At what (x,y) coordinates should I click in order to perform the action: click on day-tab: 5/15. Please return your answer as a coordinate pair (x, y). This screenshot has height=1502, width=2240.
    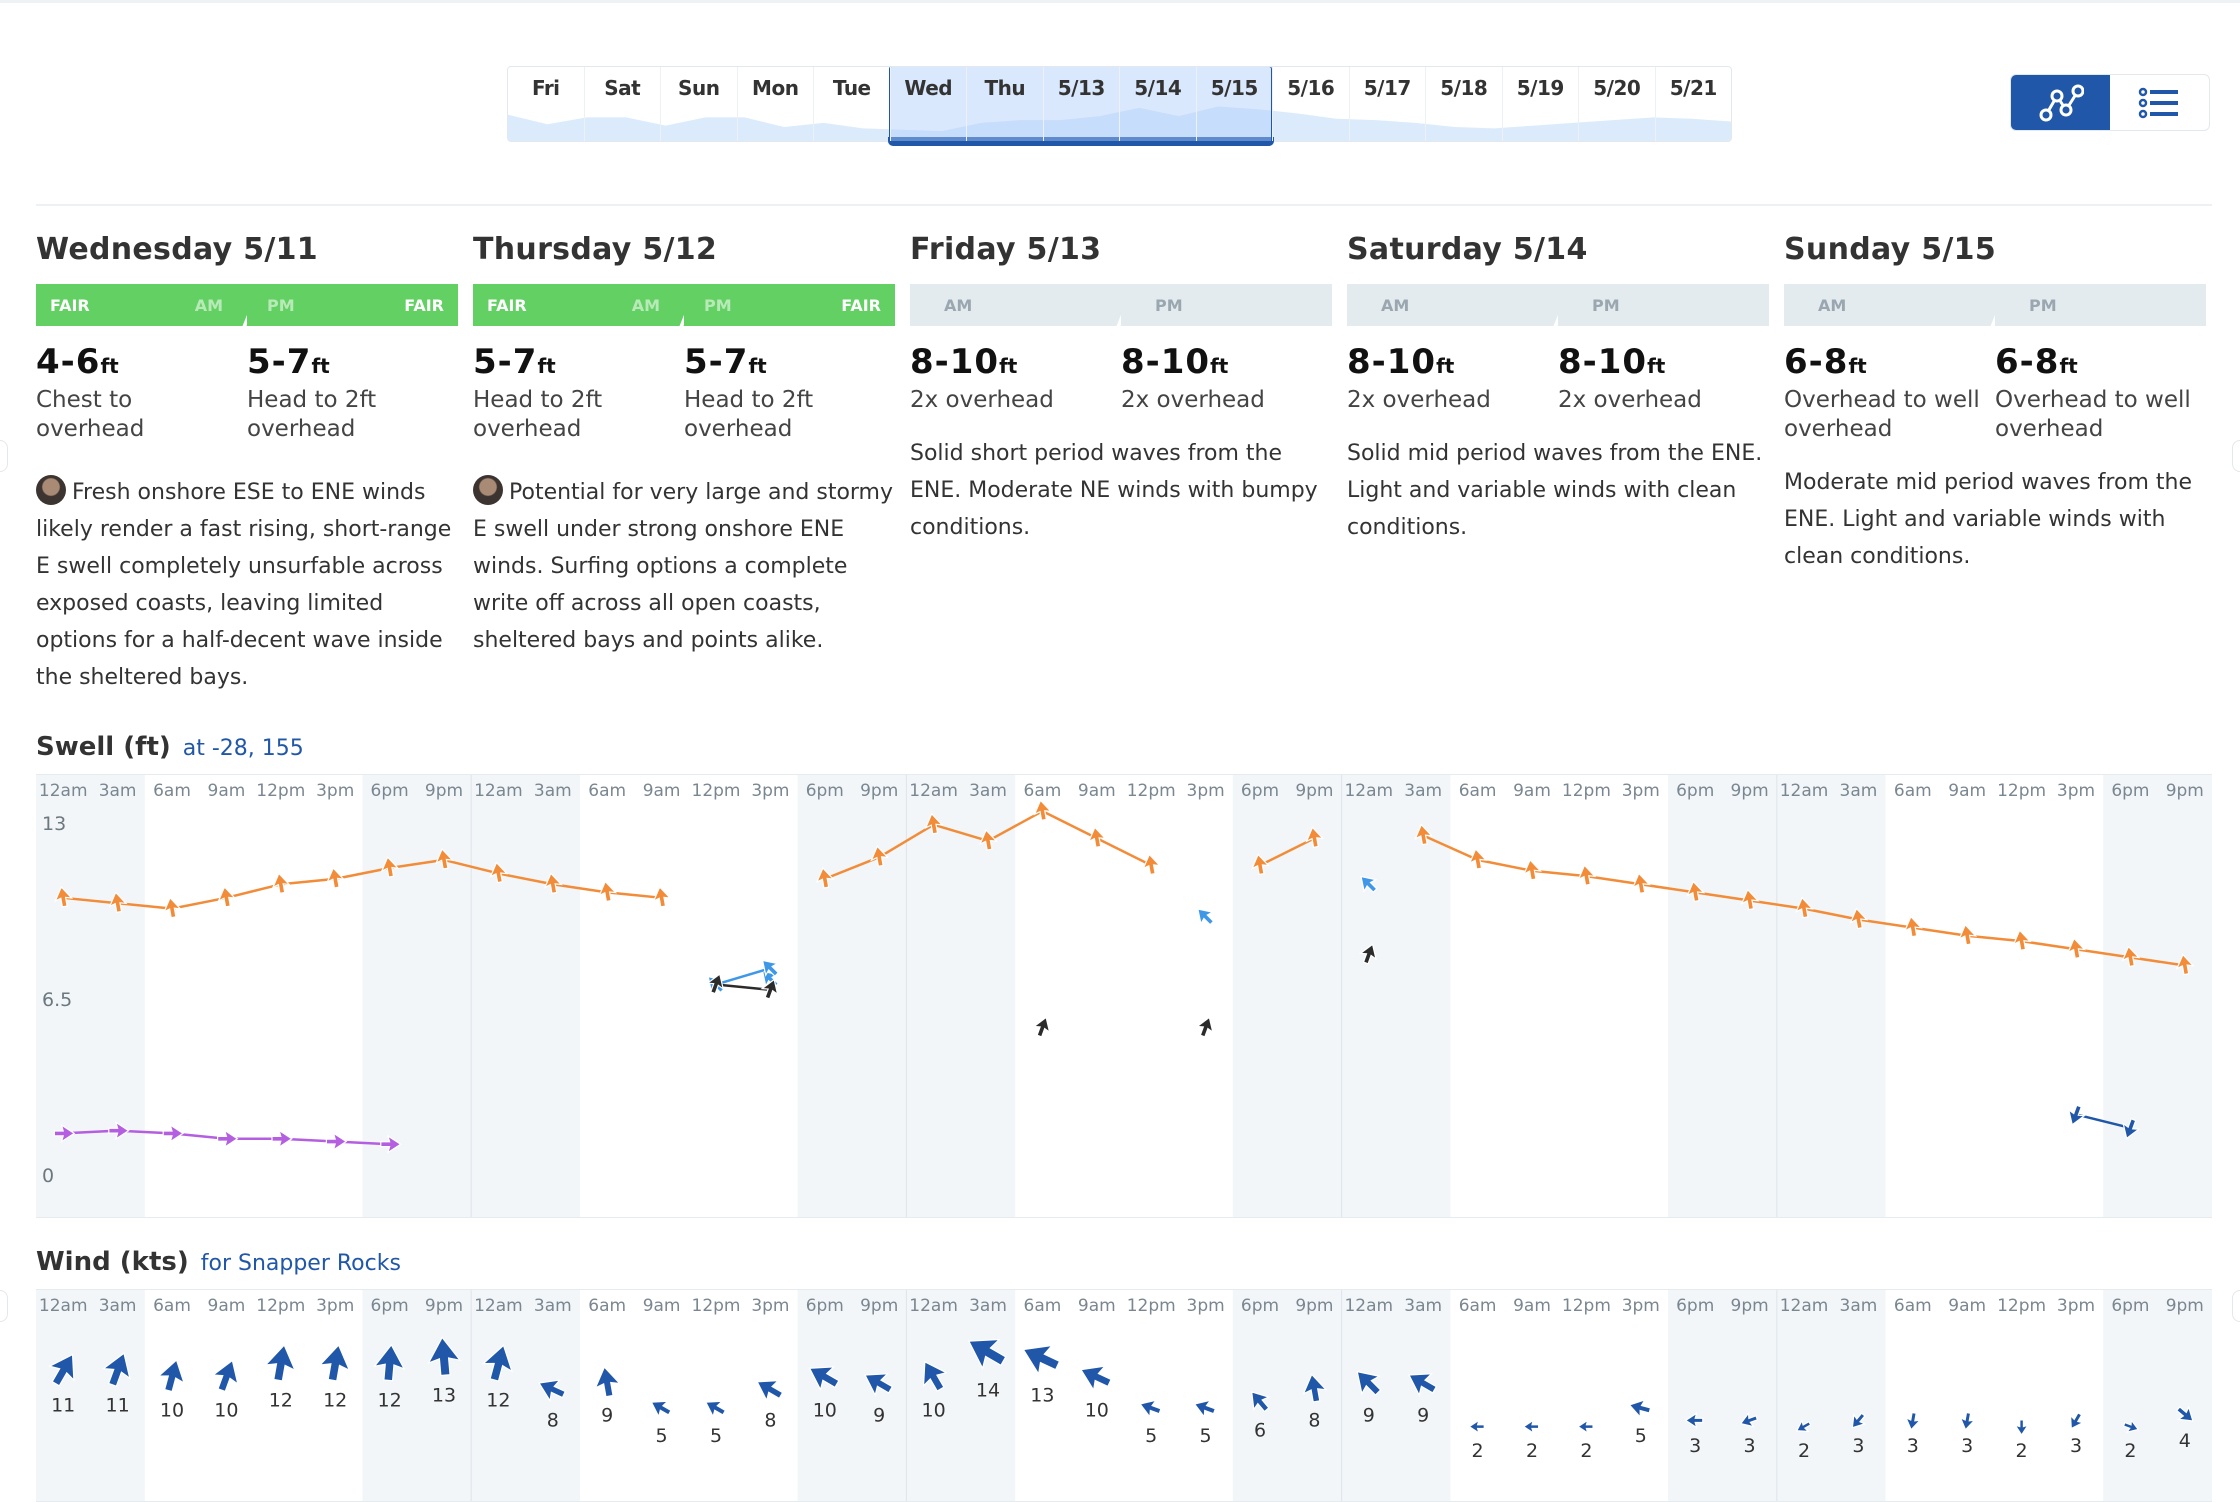
    Looking at the image, I should click on (1235, 104).